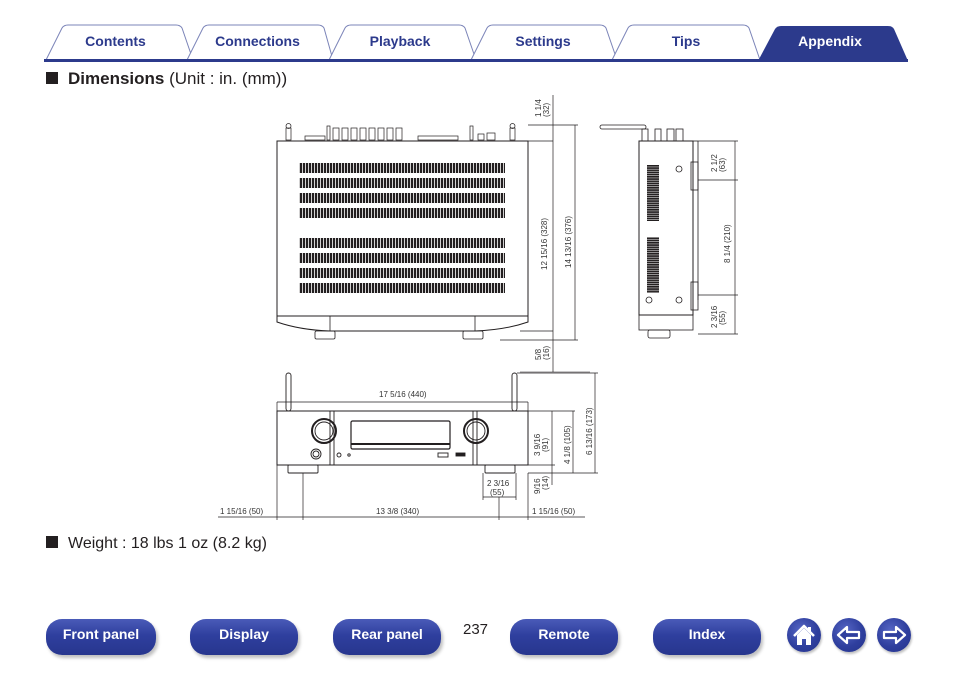 The width and height of the screenshot is (954, 673). Describe the element at coordinates (403, 394) in the screenshot. I see `dim-front-width: 17 5/16 (440)` at that location.